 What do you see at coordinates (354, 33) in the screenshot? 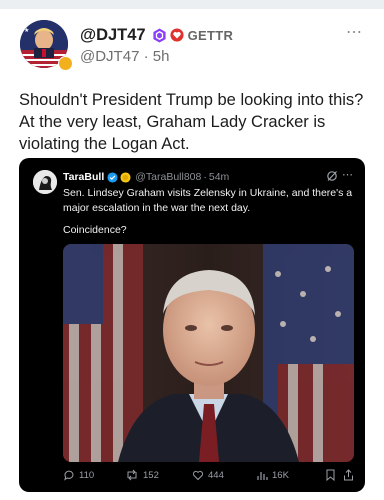
I see `more-icon: ⋯` at bounding box center [354, 33].